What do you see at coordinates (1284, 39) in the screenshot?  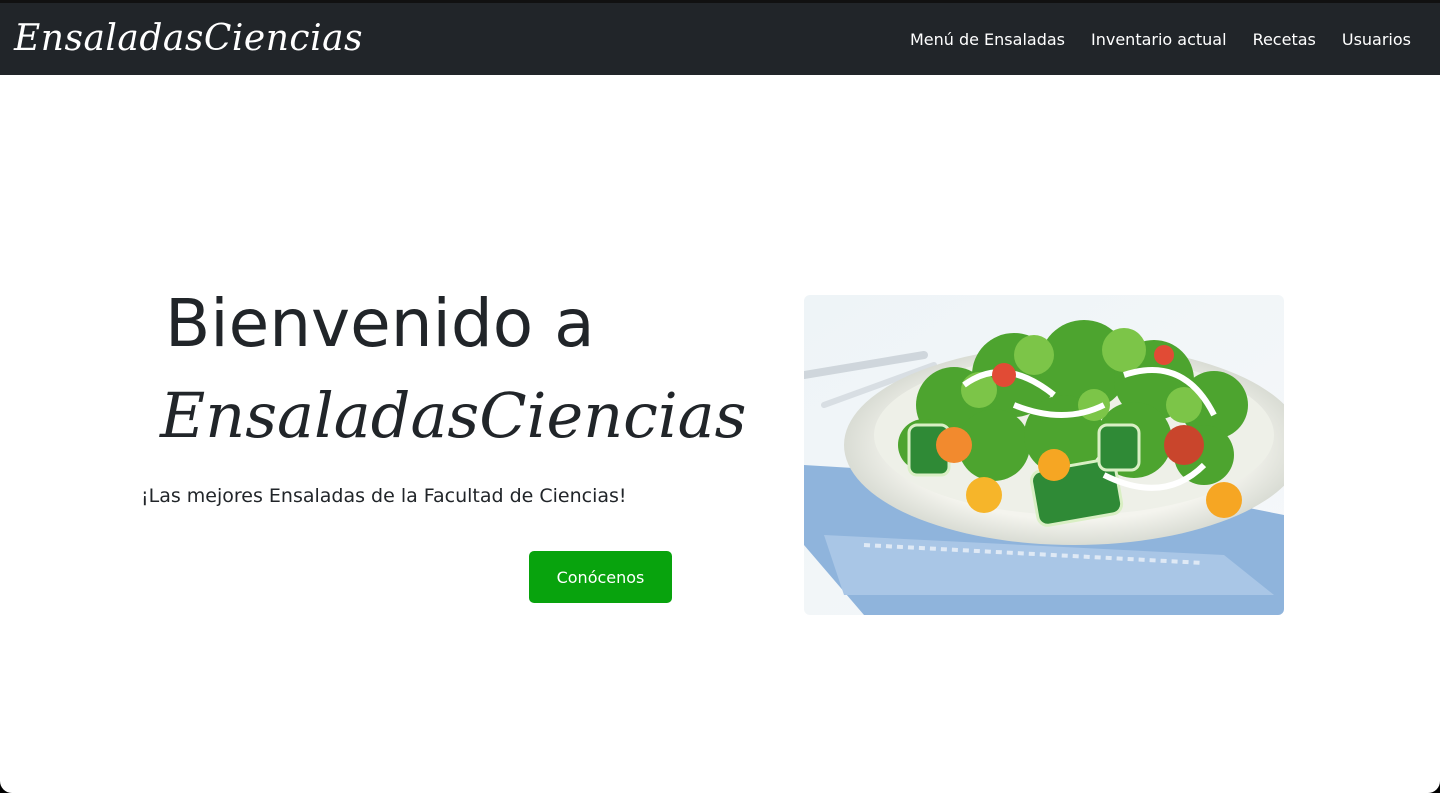 I see `nav-link-recetas: Recetas` at bounding box center [1284, 39].